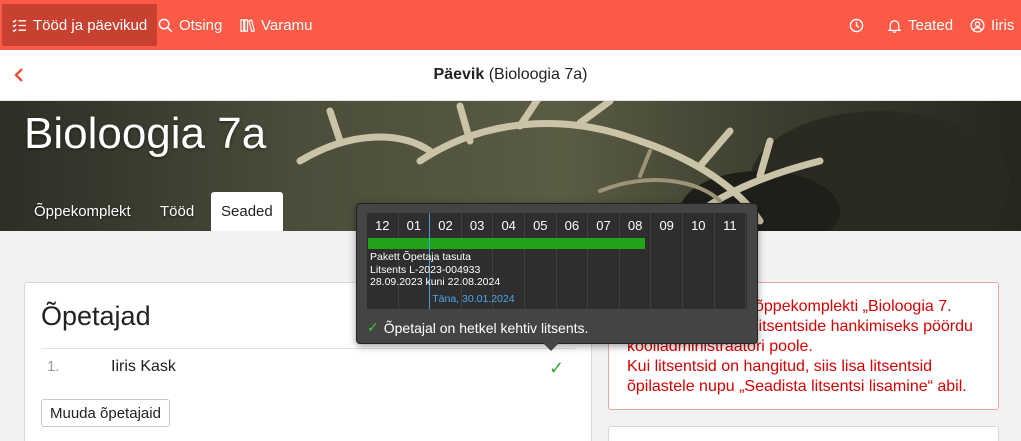 The height and width of the screenshot is (441, 1021). I want to click on license-period-bar, so click(506, 243).